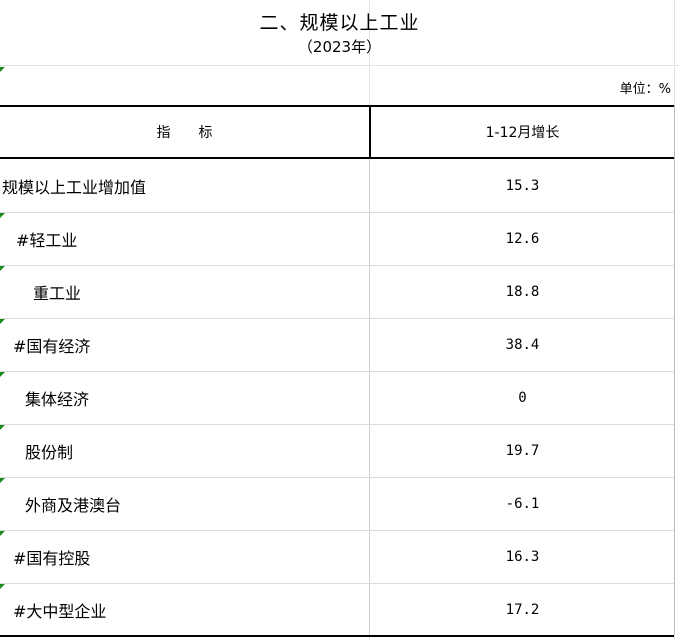  Describe the element at coordinates (337, 556) in the screenshot. I see `table-row: #国有控股 16.3` at that location.